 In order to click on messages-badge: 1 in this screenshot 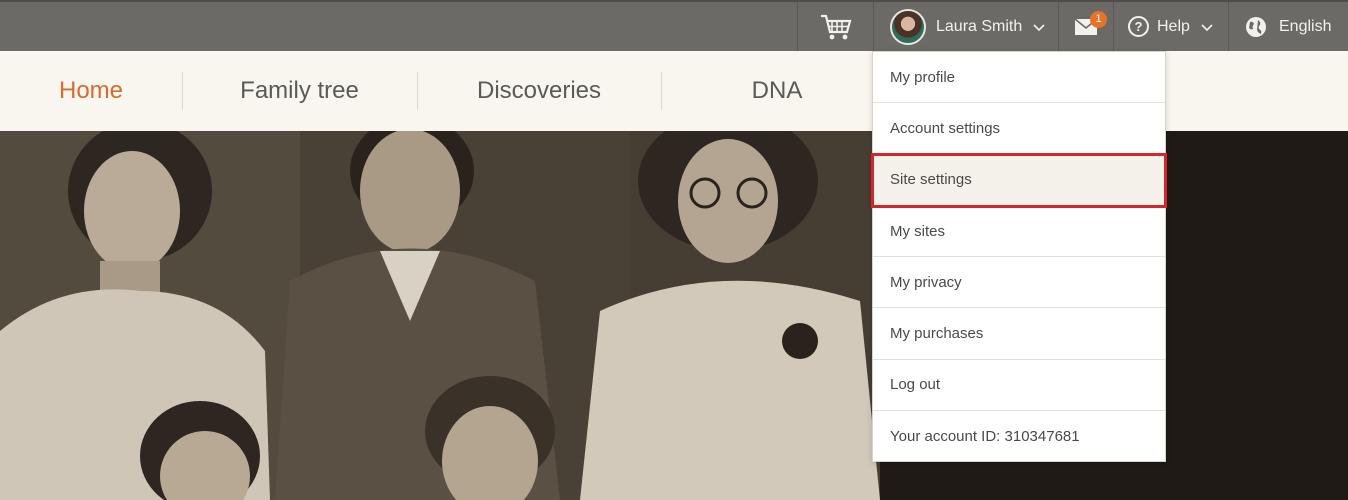, I will do `click(1098, 19)`.